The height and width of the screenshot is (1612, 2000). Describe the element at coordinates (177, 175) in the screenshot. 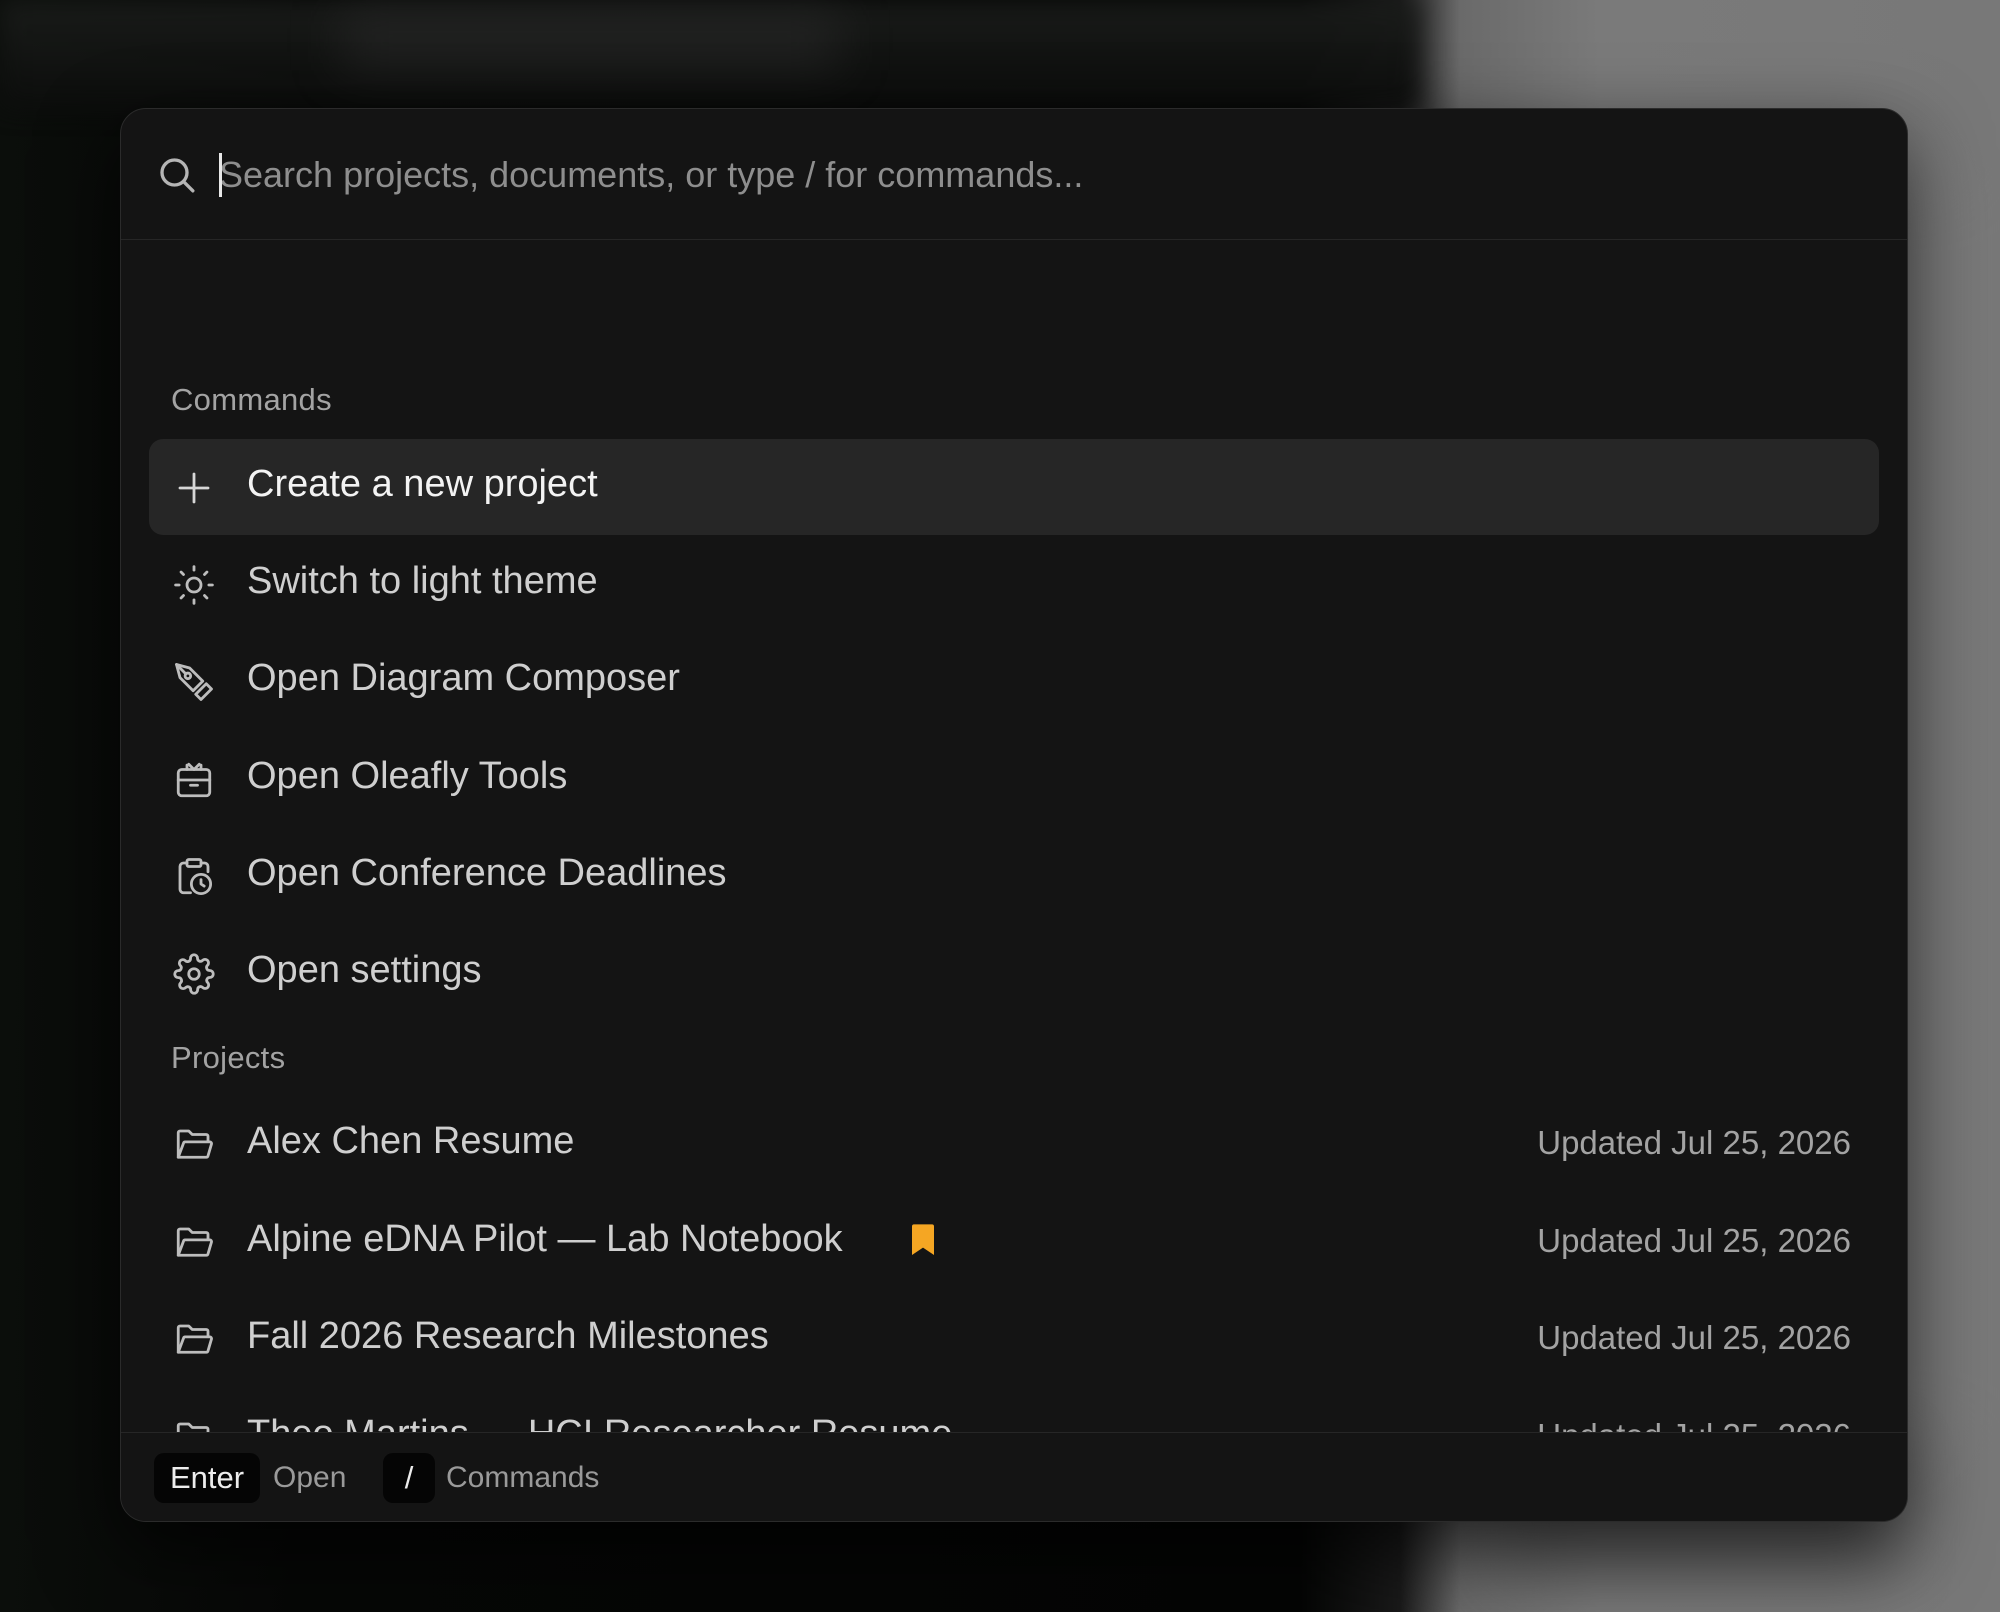

I see `search-icon` at that location.